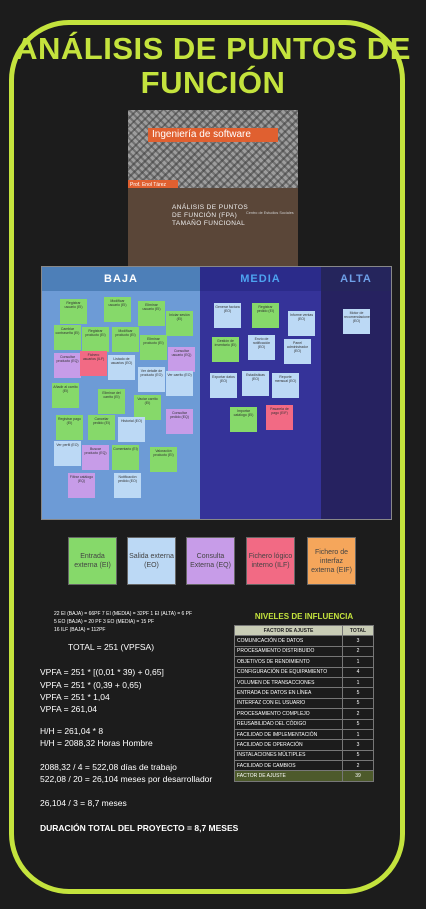 Image resolution: width=426 pixels, height=909 pixels. What do you see at coordinates (121, 367) in the screenshot?
I see `sticky-note: Listado de usuarios (EO)` at bounding box center [121, 367].